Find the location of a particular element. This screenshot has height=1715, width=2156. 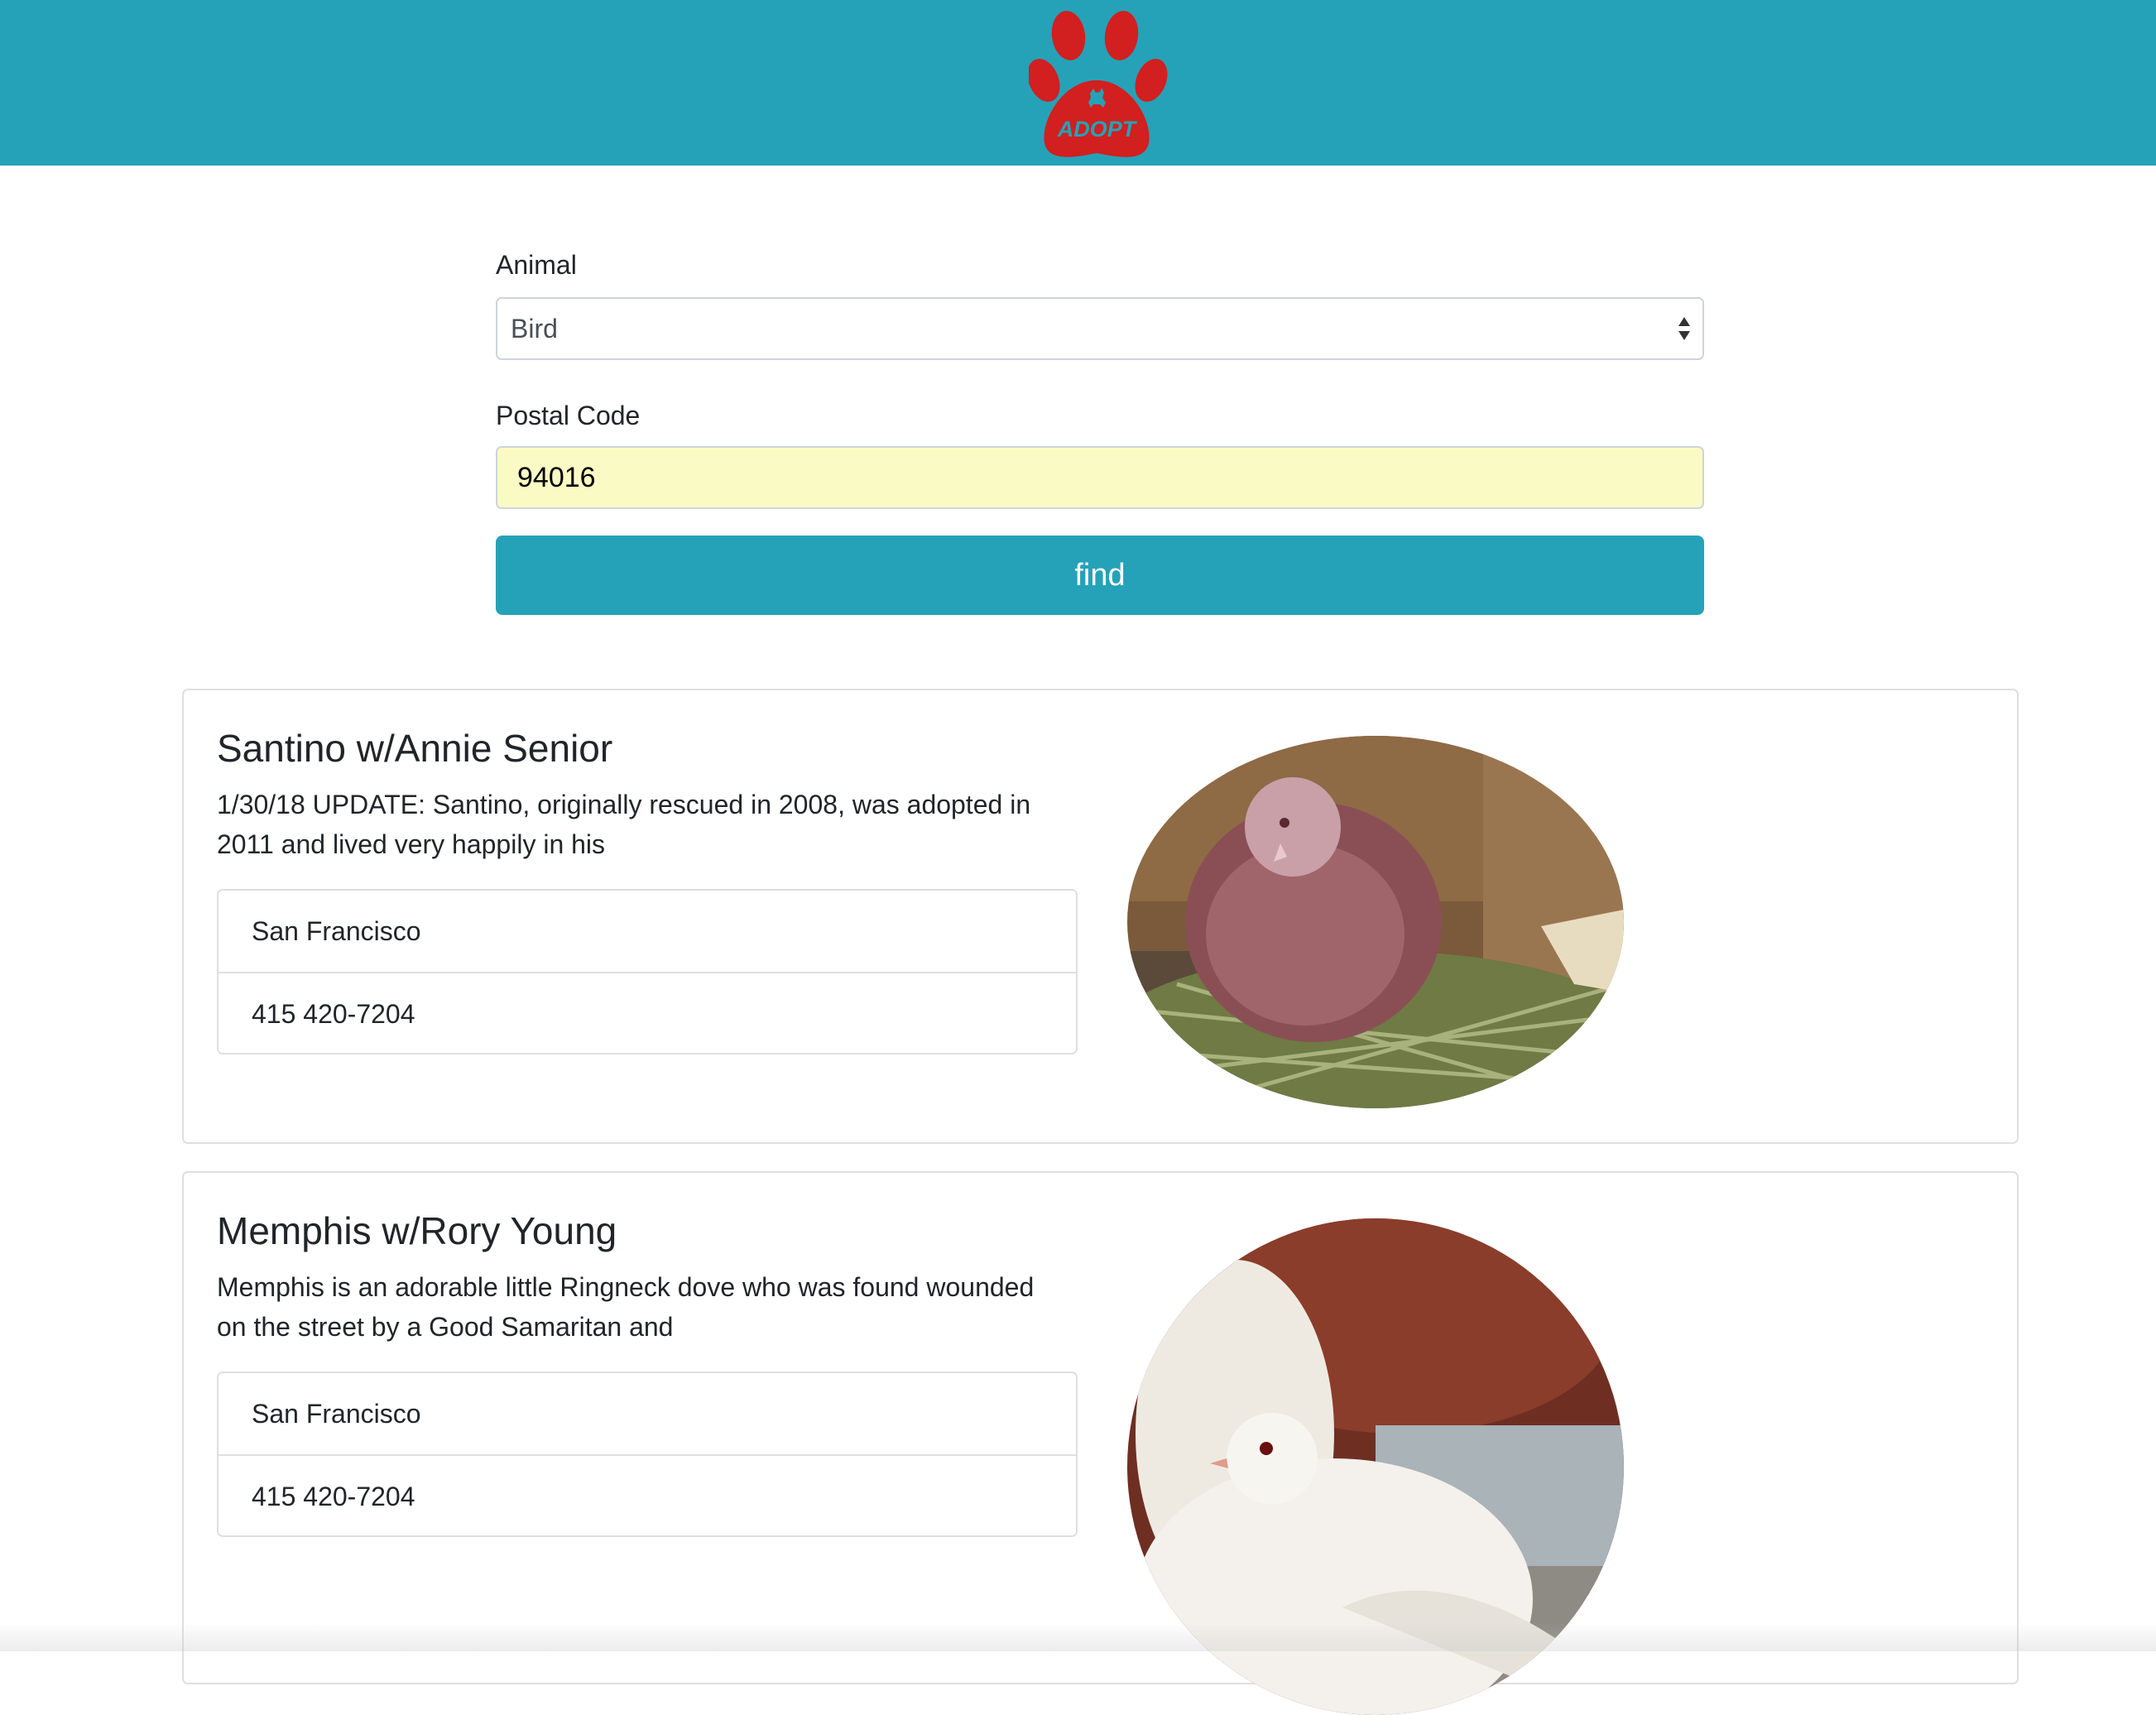

site-header: ADOPT is located at coordinates (1078, 83).